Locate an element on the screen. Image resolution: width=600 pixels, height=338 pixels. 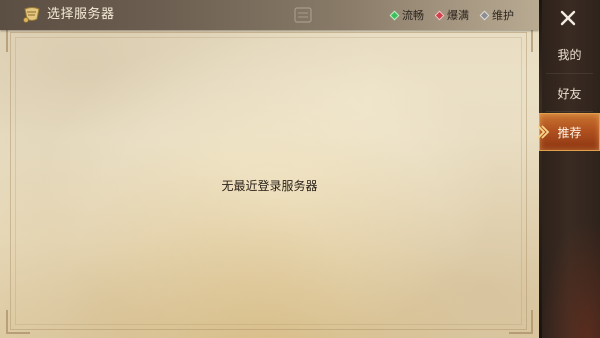
tab-label: 好友 is located at coordinates (569, 93).